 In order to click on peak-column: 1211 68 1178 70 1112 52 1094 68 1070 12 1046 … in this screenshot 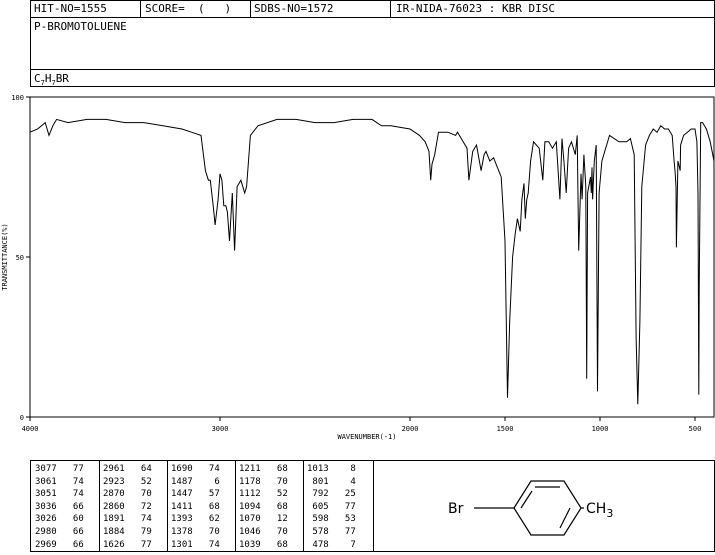, I will do `click(263, 507)`.